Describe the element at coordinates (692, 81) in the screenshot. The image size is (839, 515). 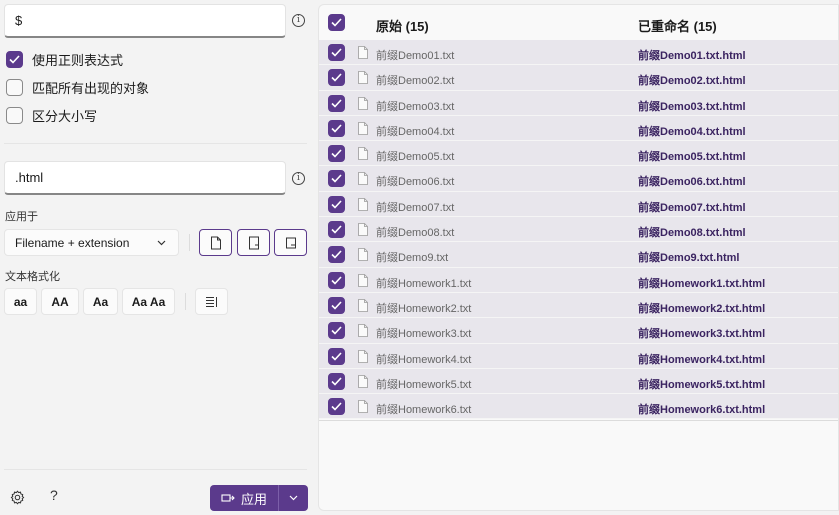
I see `renamed-filename: 前缀Demo02.txt.html` at that location.